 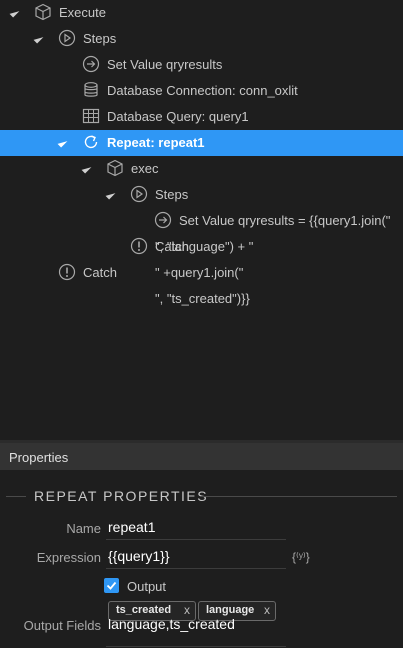 What do you see at coordinates (204, 246) in the screenshot?
I see `set-value-overflow-text: ", "language") + "` at bounding box center [204, 246].